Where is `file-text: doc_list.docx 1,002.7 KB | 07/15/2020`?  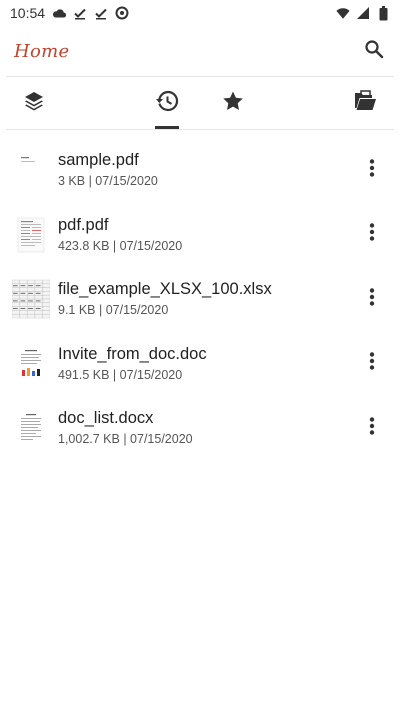 file-text: doc_list.docx 1,002.7 KB | 07/15/2020 is located at coordinates (125, 427).